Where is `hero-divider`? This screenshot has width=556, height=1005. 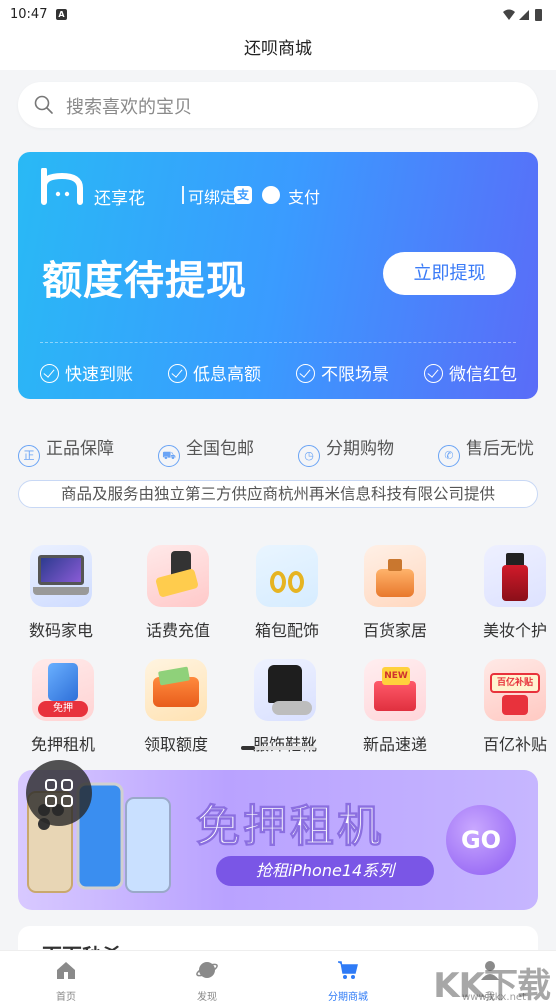 hero-divider is located at coordinates (278, 342).